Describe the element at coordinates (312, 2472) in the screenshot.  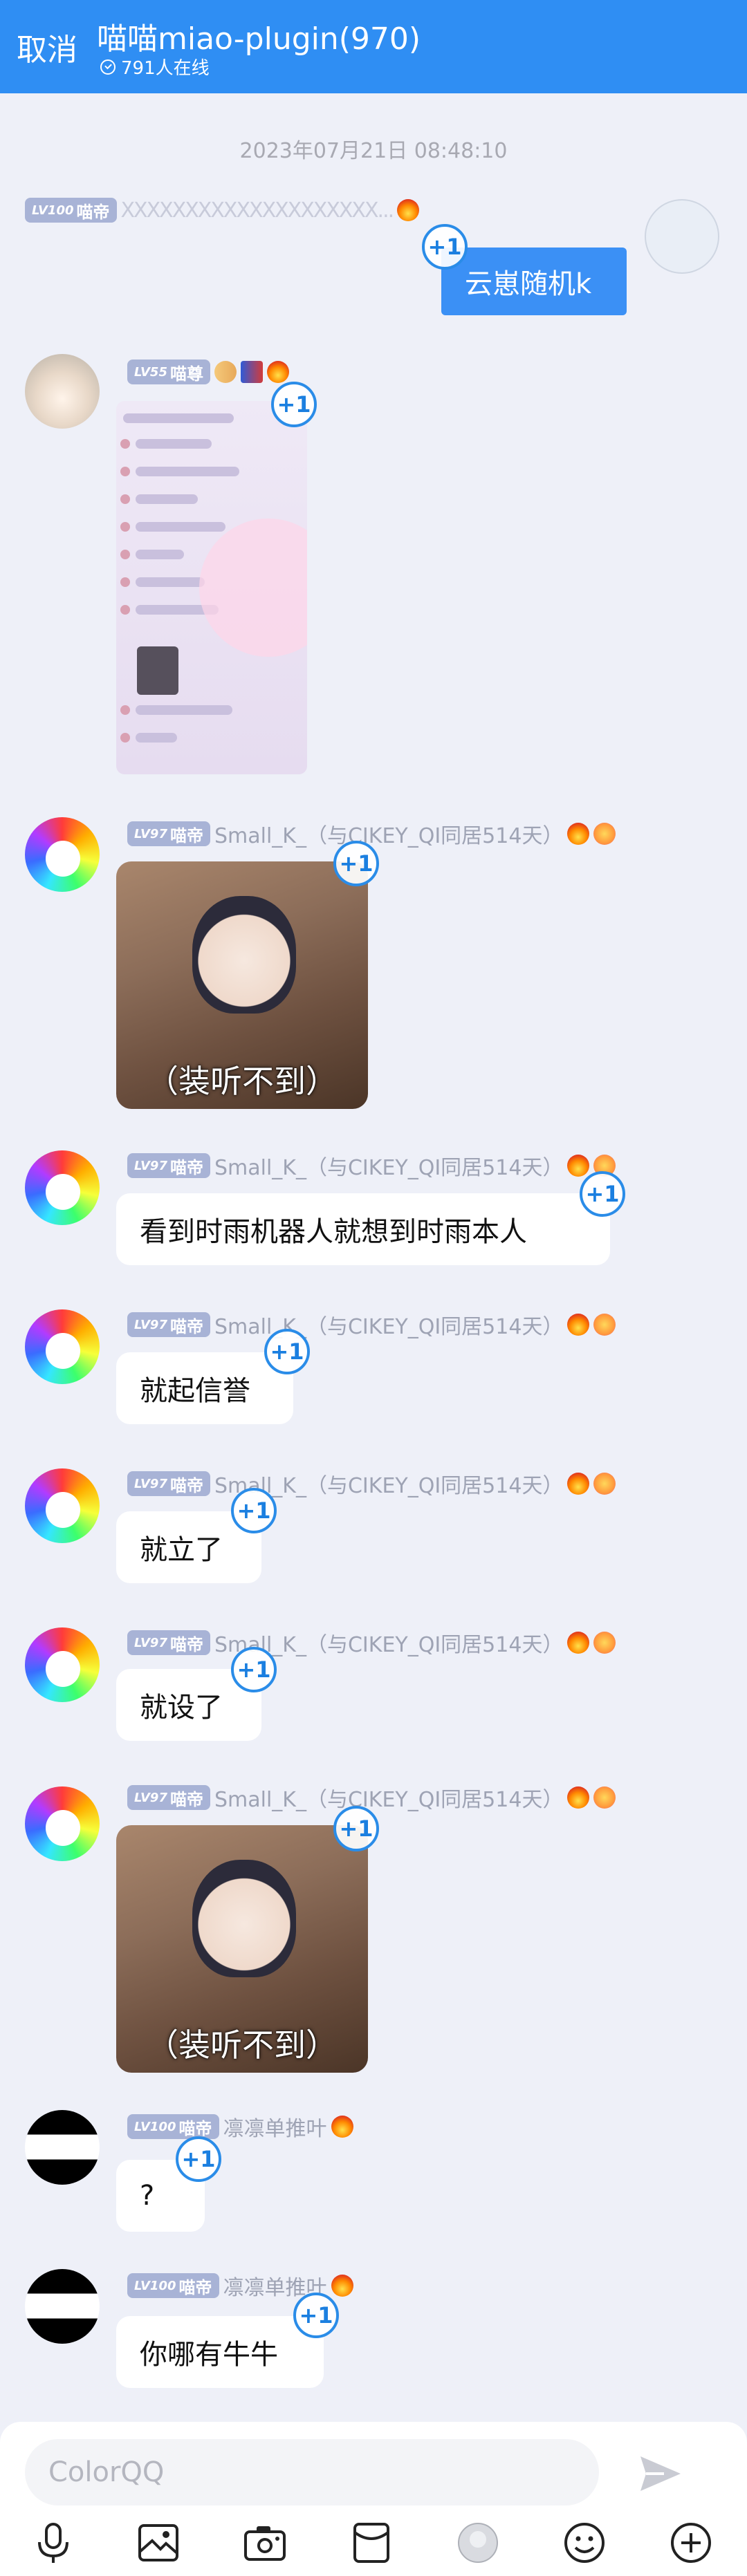
I see `message-input: ColorQQ` at that location.